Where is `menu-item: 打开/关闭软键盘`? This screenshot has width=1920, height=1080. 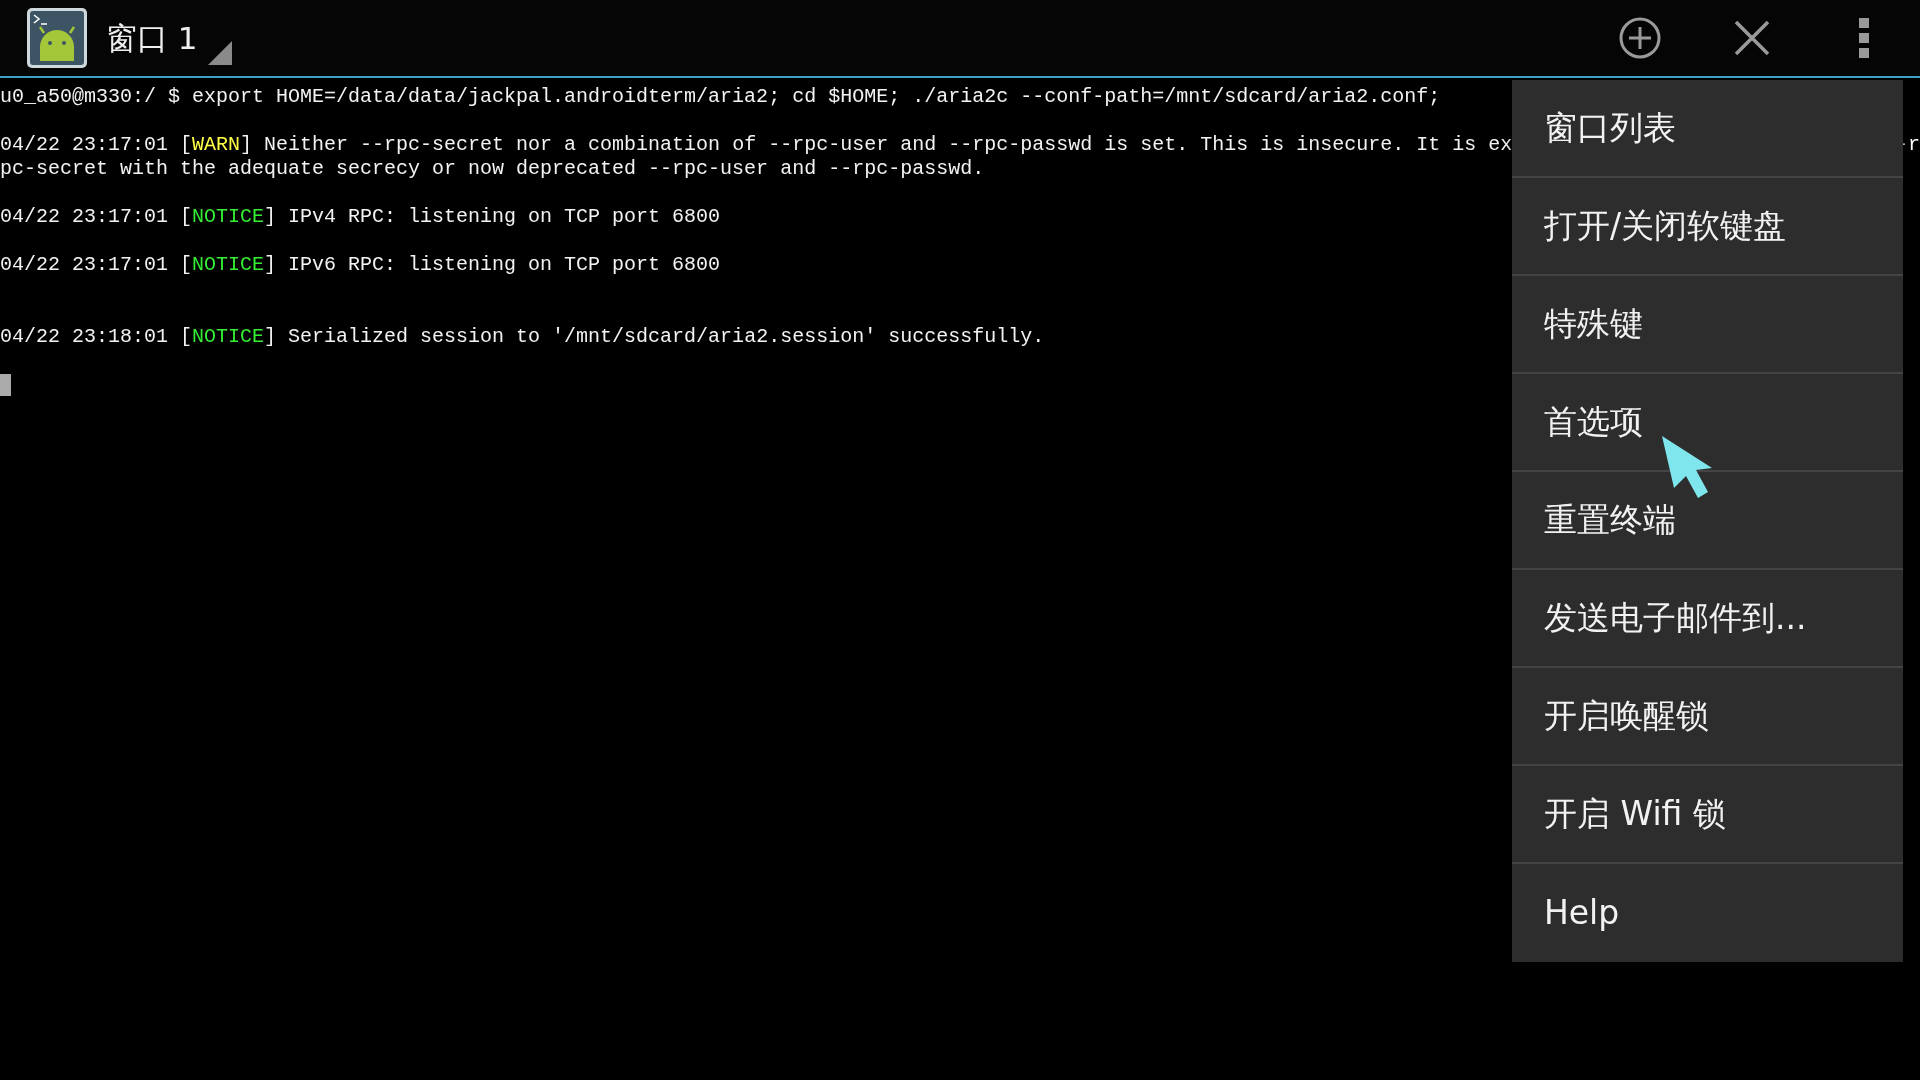
menu-item: 打开/关闭软键盘 is located at coordinates (1707, 227).